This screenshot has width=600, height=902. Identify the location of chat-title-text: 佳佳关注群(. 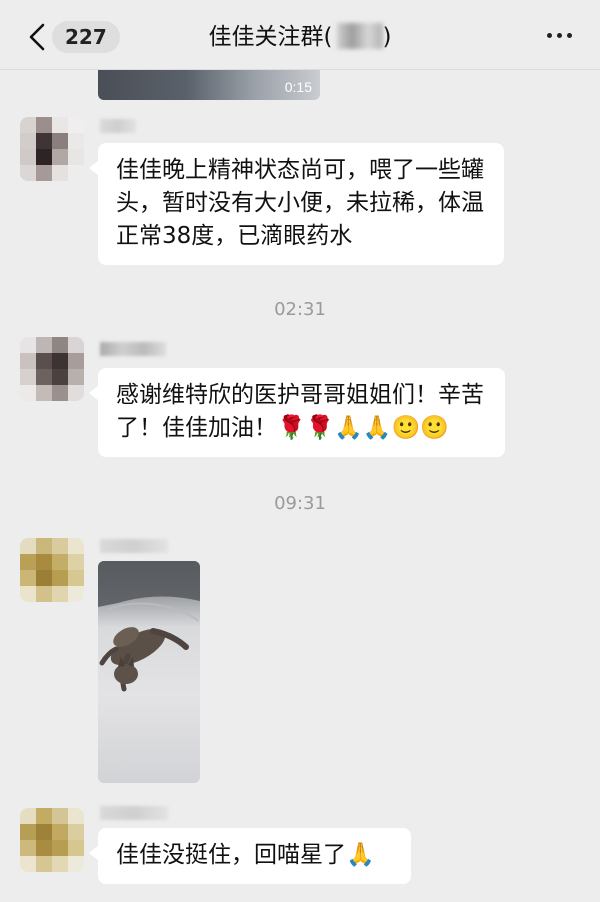
(270, 37).